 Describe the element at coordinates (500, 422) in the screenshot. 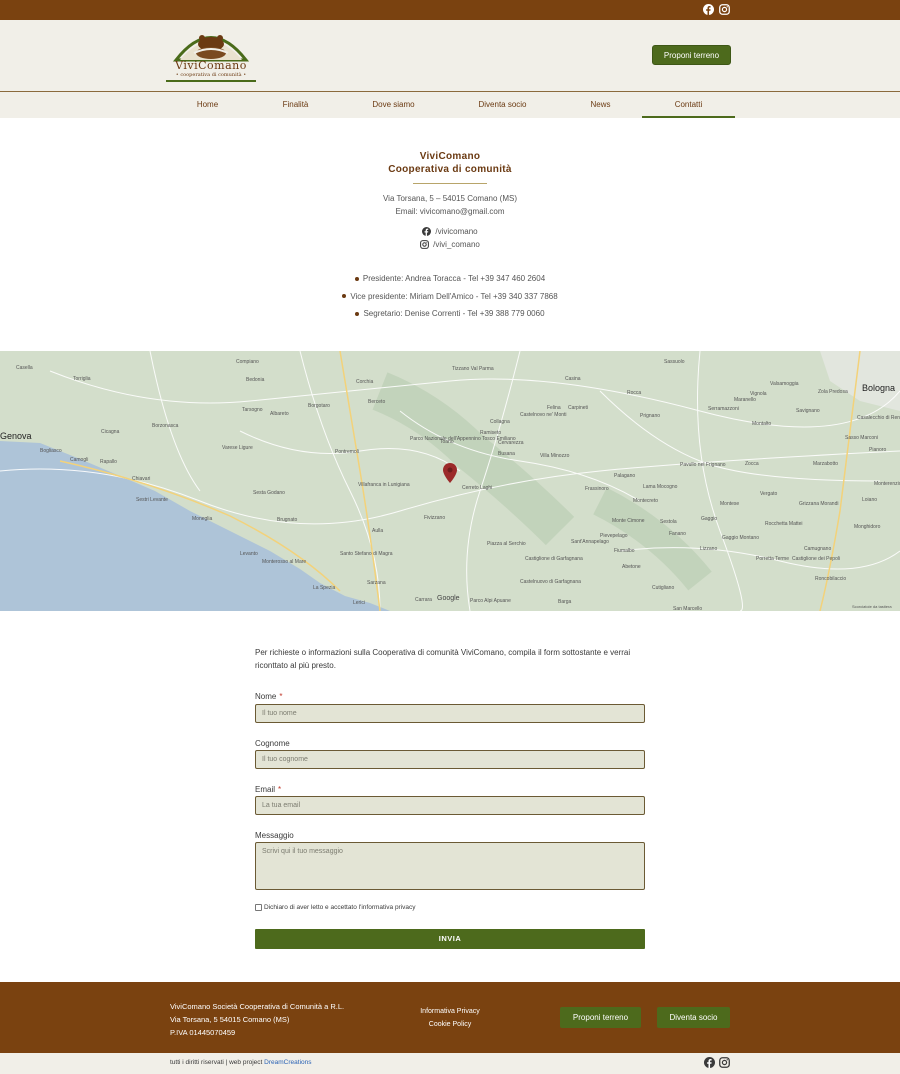

I see `map-place-label: Collagna` at that location.